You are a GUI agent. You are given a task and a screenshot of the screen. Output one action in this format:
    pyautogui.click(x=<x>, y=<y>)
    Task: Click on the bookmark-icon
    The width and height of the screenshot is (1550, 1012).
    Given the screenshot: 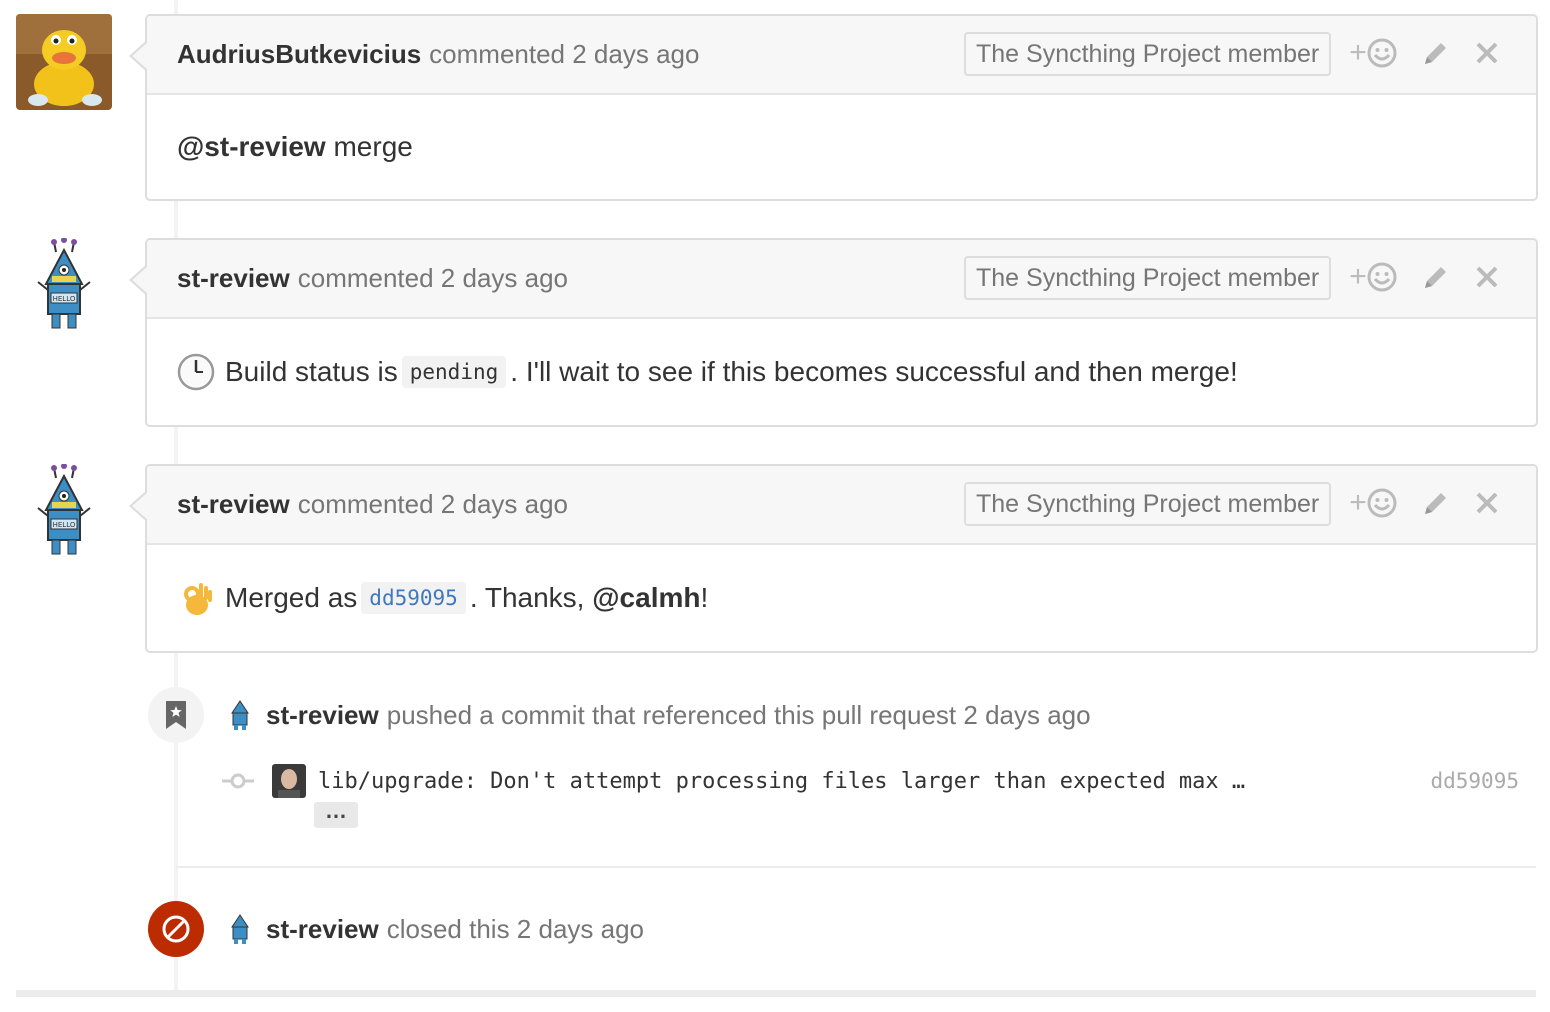 What is the action you would take?
    pyautogui.click(x=176, y=715)
    